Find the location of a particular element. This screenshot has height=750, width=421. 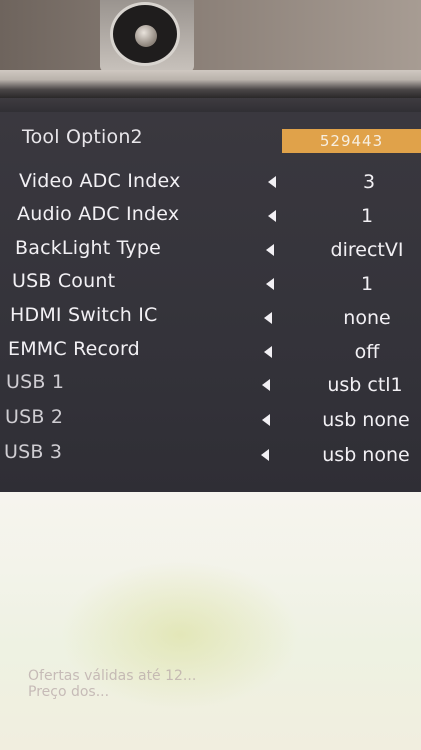

menu-item-label: USB Count is located at coordinates (64, 281).